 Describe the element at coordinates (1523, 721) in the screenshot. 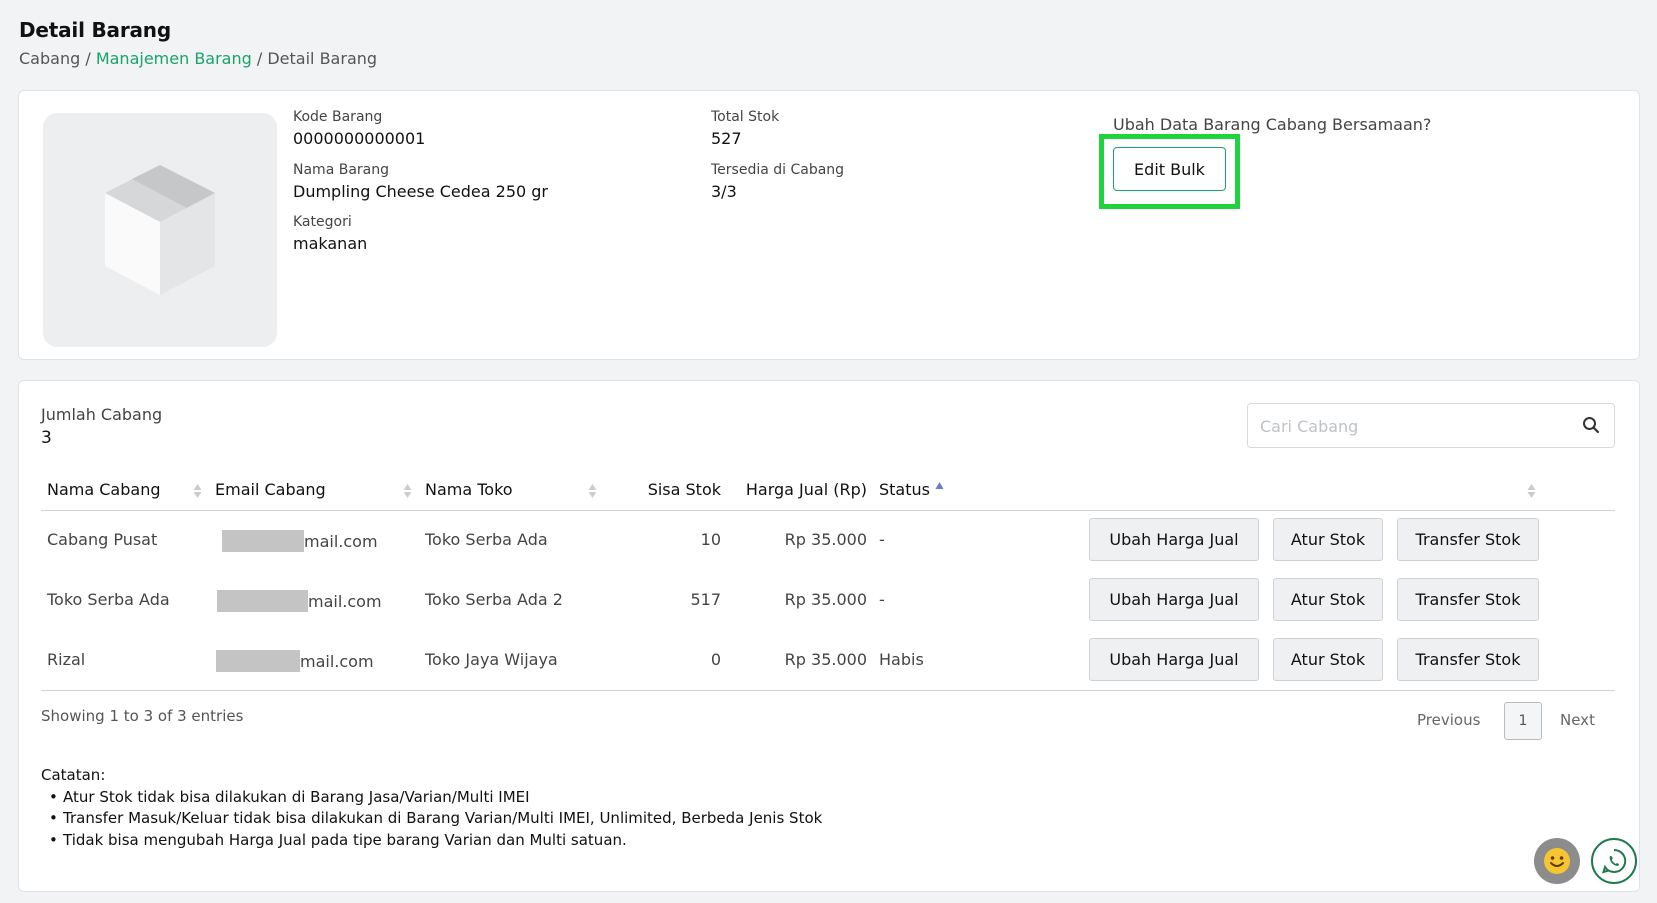

I see `pagination-page: 1` at that location.